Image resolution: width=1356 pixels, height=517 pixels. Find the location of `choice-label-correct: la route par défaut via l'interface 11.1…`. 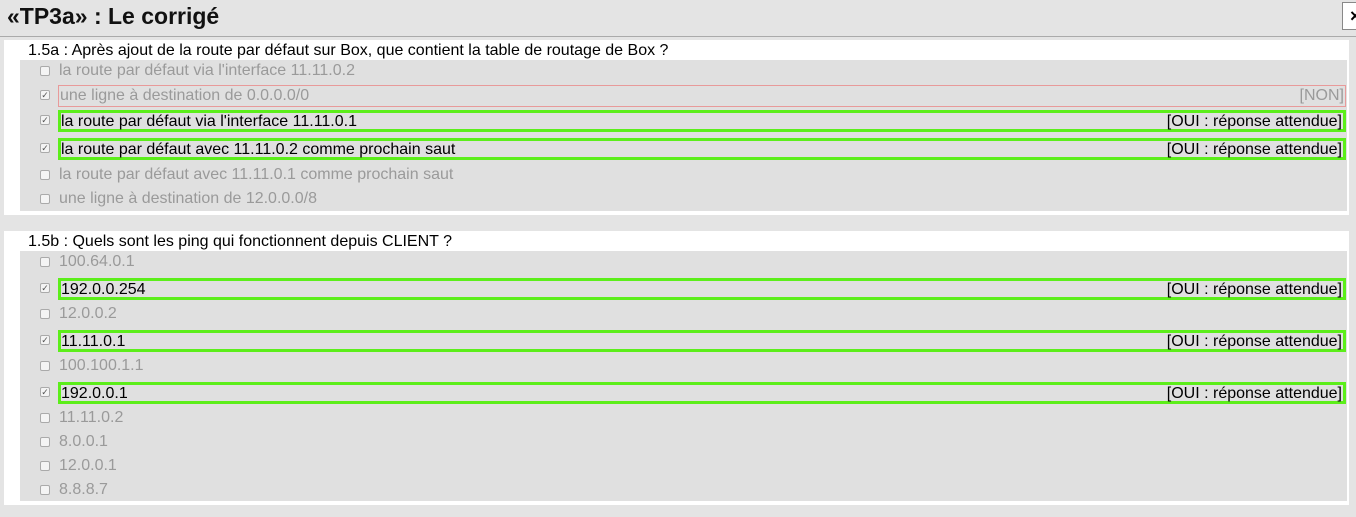

choice-label-correct: la route par défaut via l'interface 11.1… is located at coordinates (702, 121).